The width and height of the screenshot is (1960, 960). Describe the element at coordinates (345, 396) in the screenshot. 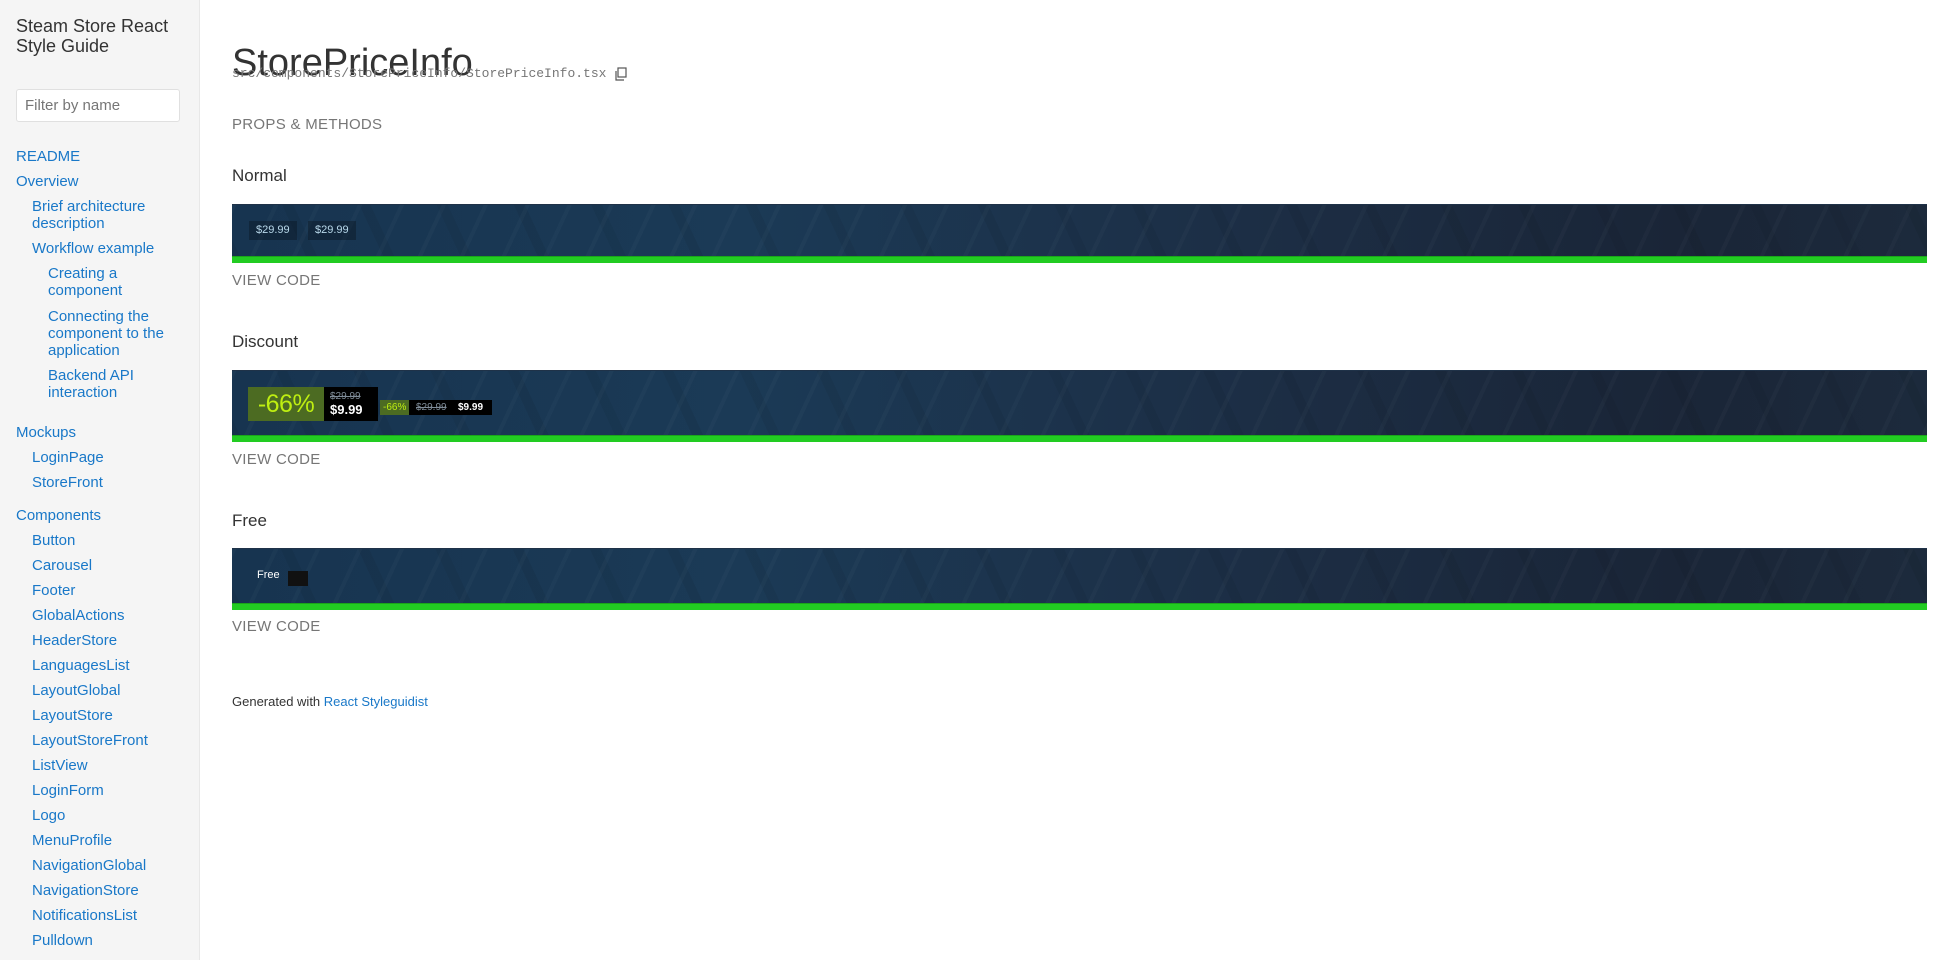

I see `big-original-price: $29.99` at that location.